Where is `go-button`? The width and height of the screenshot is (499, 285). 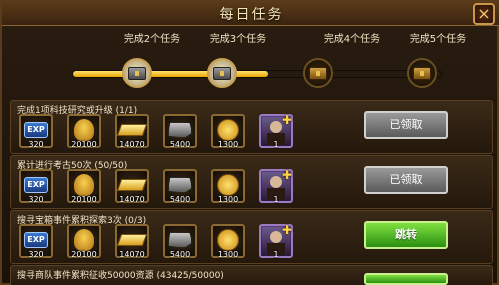
go-button is located at coordinates (406, 279).